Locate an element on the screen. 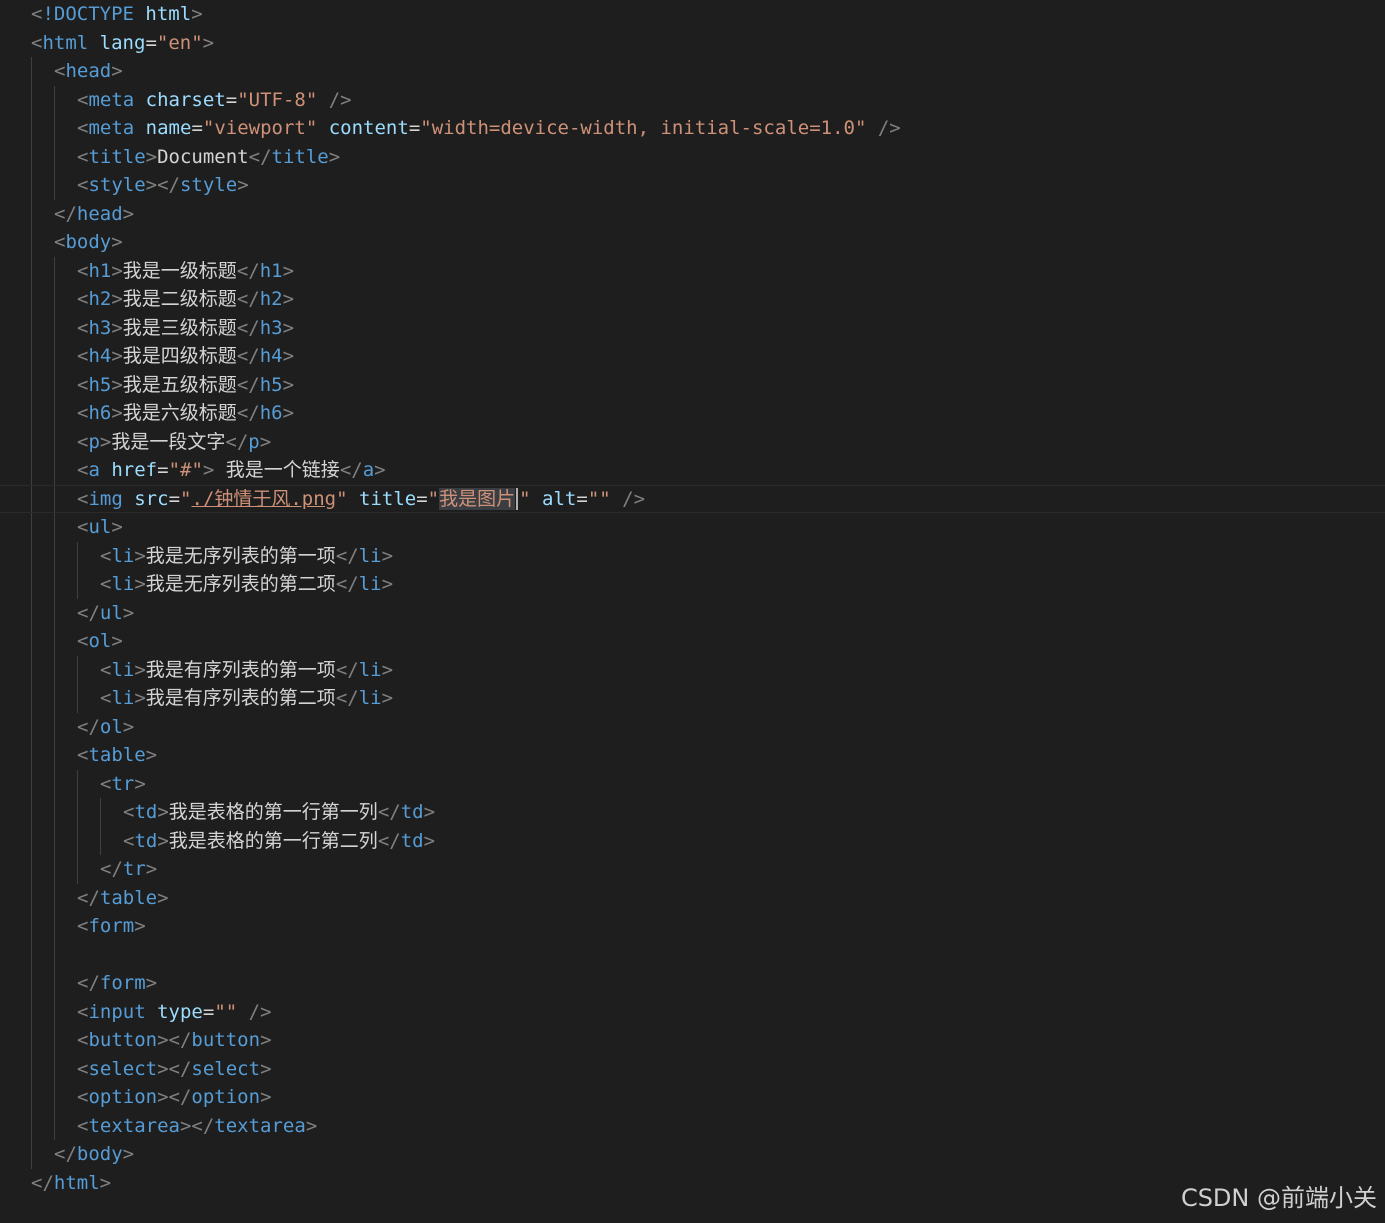  tag-name-token: head is located at coordinates (88, 71).